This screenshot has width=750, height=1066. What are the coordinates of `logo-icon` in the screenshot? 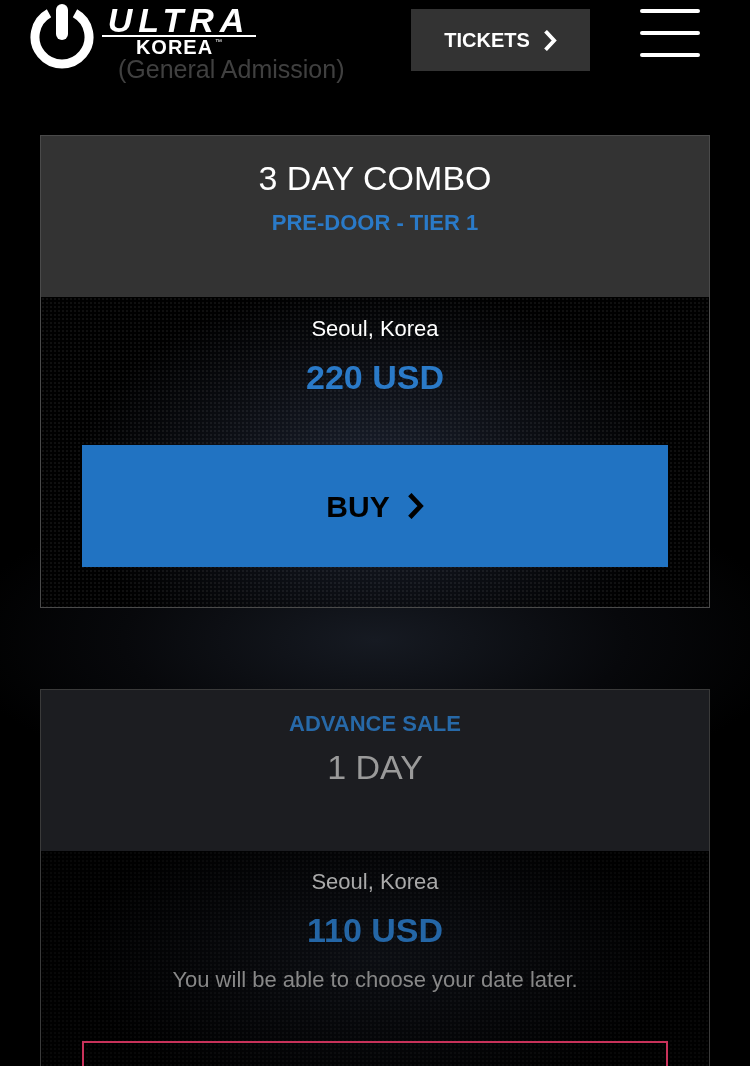 It's located at (62, 36).